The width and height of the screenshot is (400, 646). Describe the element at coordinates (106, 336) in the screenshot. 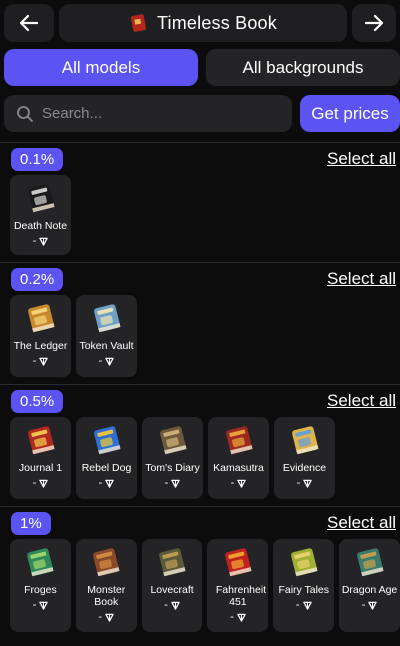

I see `model-card: Token Vault -` at that location.